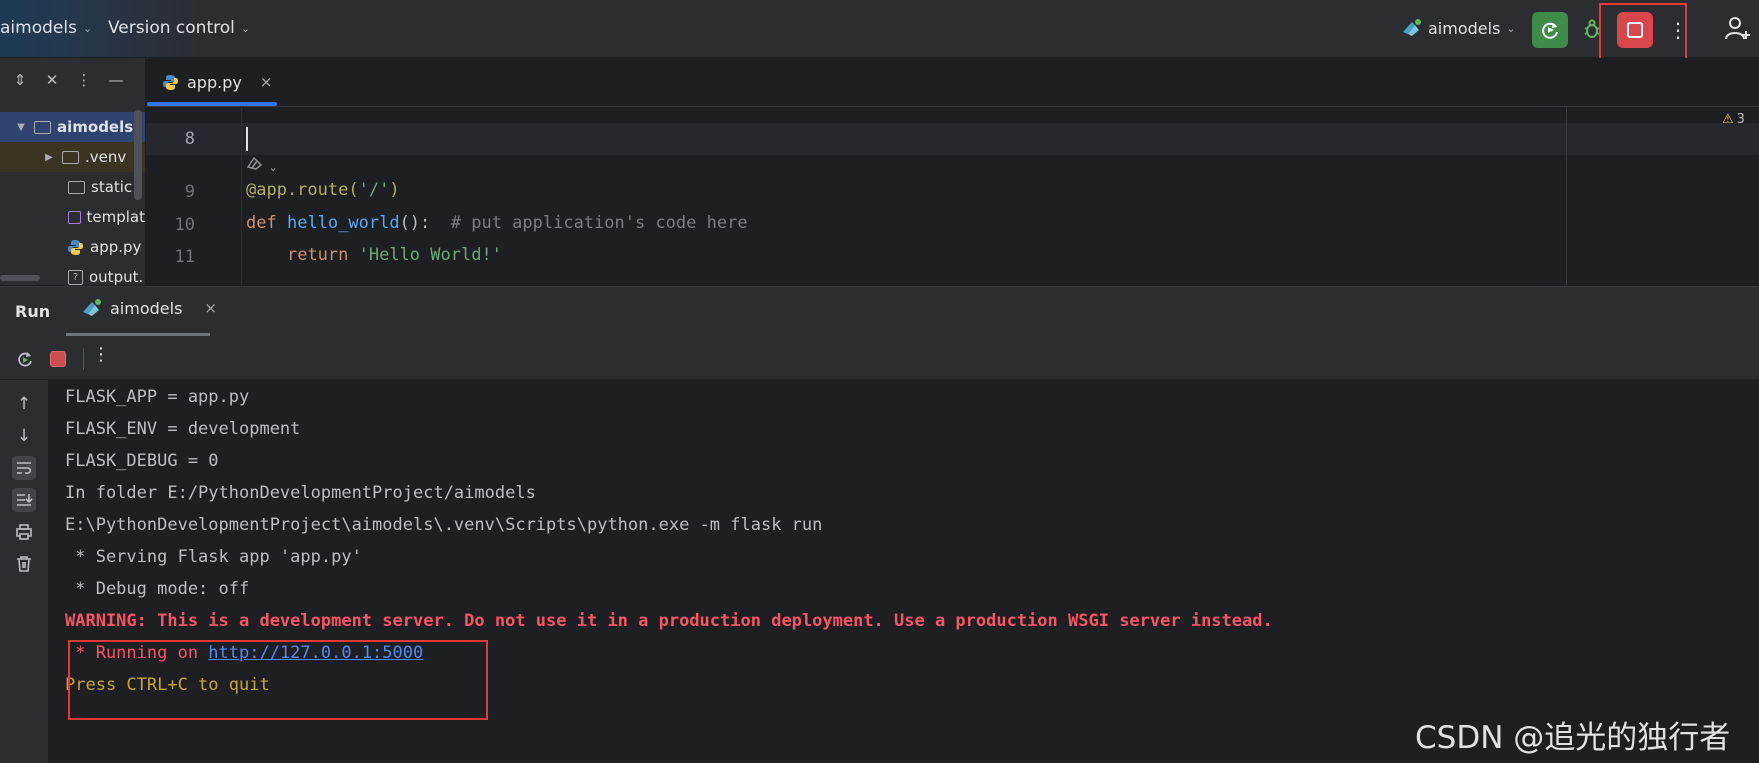  What do you see at coordinates (184, 257) in the screenshot?
I see `line-number: 11` at bounding box center [184, 257].